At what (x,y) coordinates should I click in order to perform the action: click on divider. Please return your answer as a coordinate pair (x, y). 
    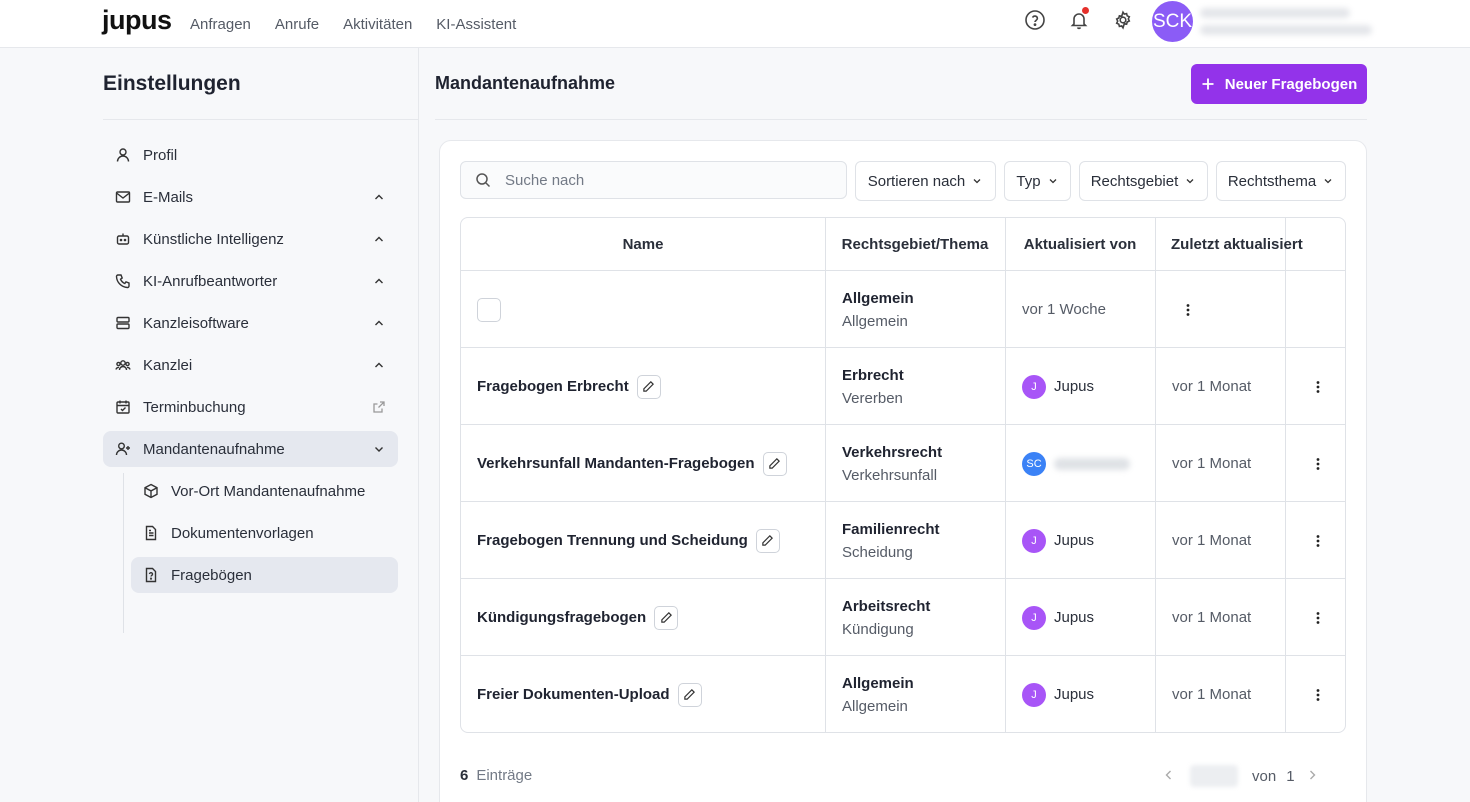
    Looking at the image, I should click on (901, 119).